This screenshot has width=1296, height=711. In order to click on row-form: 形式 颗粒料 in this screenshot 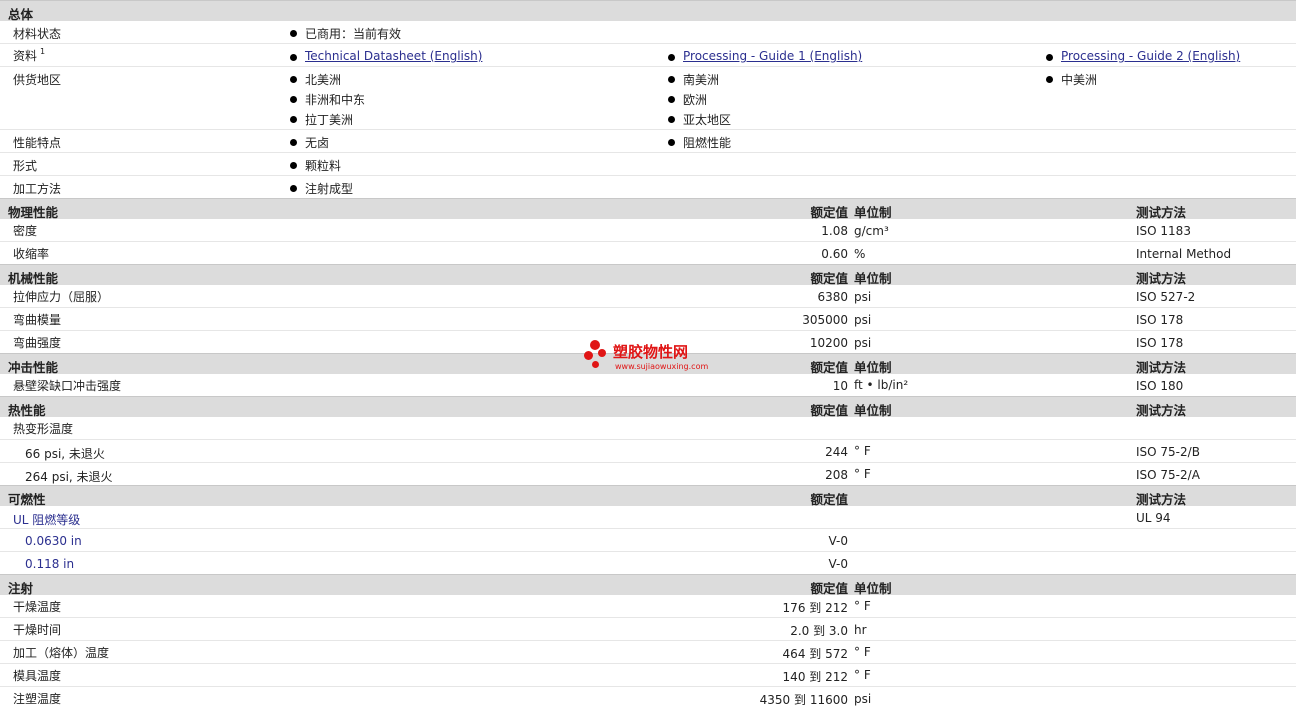, I will do `click(648, 164)`.